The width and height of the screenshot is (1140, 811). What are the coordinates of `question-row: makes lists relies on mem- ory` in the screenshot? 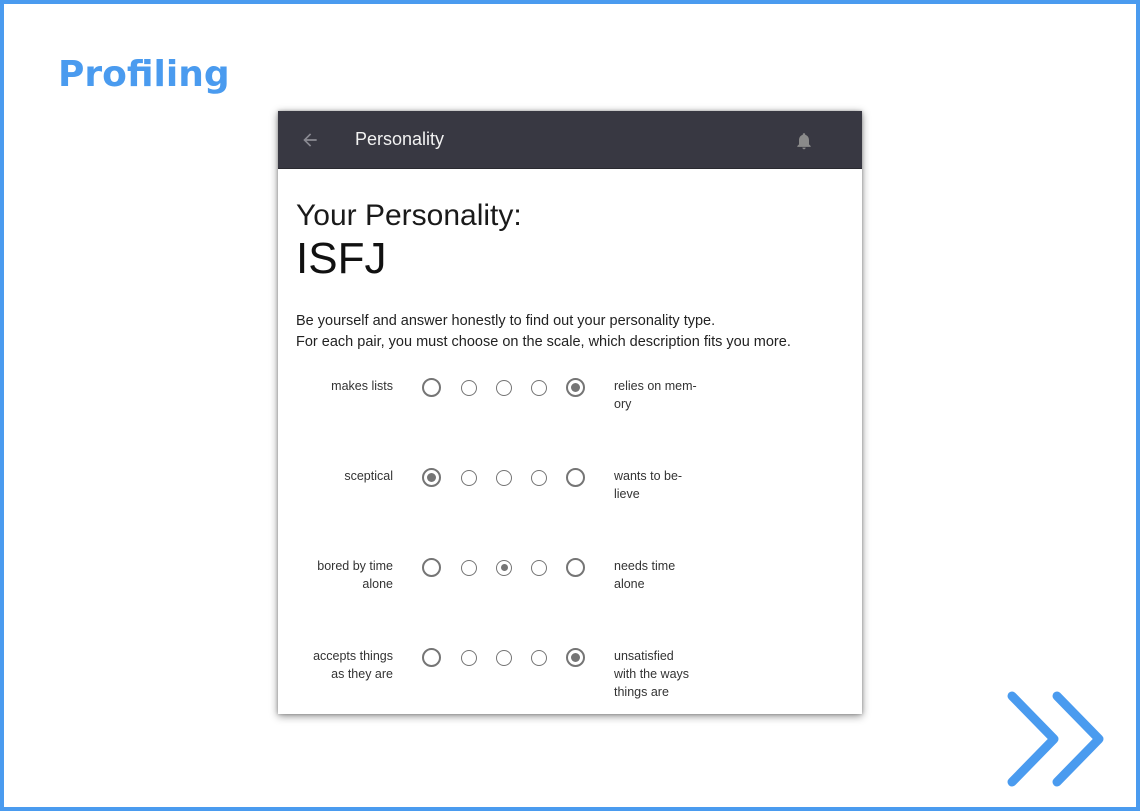 It's located at (570, 422).